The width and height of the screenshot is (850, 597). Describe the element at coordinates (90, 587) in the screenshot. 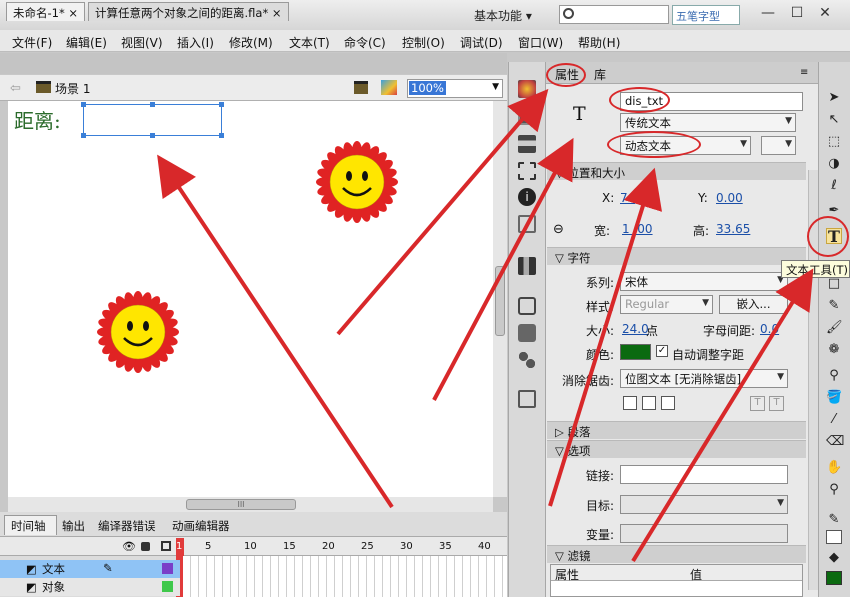

I see `layer-row-object: ◩ 对象` at that location.